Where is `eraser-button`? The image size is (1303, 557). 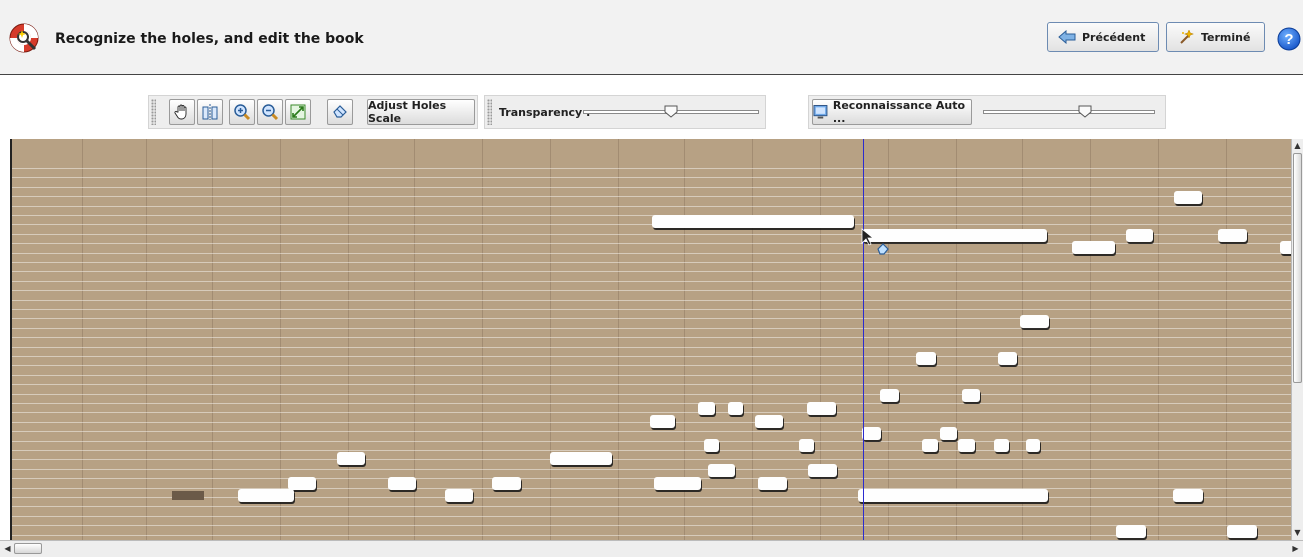
eraser-button is located at coordinates (340, 112).